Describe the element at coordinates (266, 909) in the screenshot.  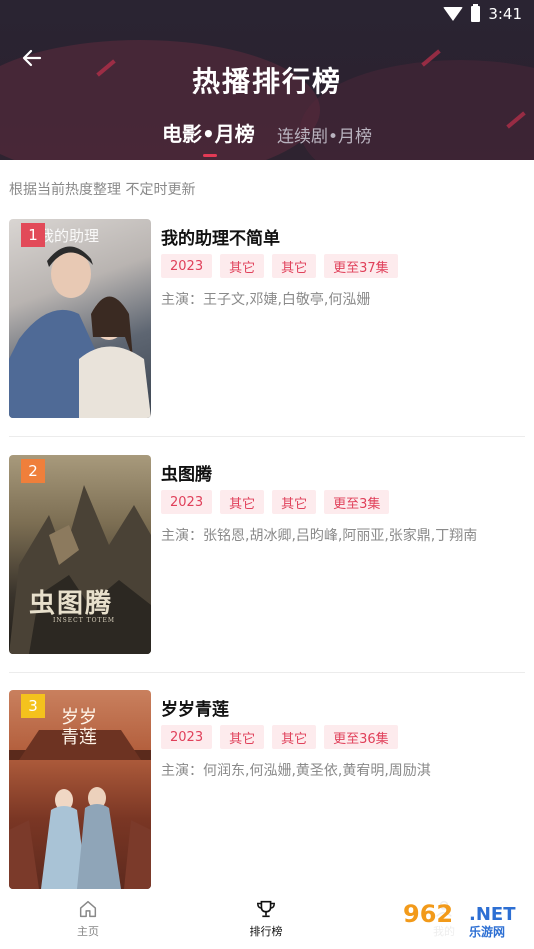
I see `trophy-icon` at that location.